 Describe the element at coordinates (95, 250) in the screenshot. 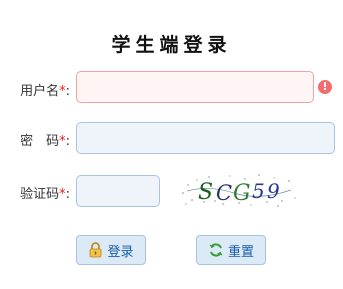

I see `lock-icon` at that location.